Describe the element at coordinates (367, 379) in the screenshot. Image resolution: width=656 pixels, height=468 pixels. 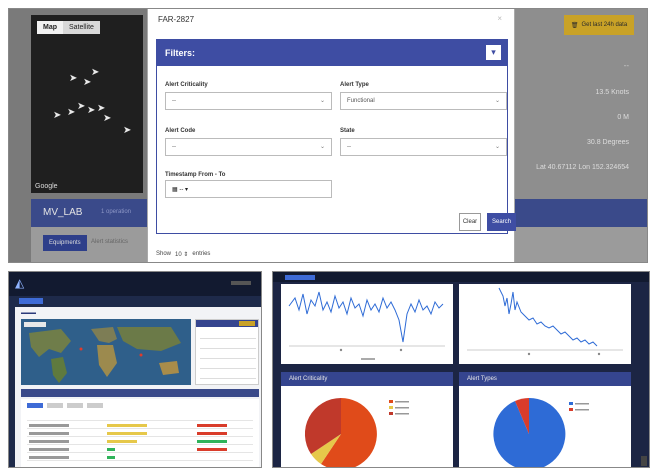
I see `alert-criticality-title: Alert Criticality` at that location.